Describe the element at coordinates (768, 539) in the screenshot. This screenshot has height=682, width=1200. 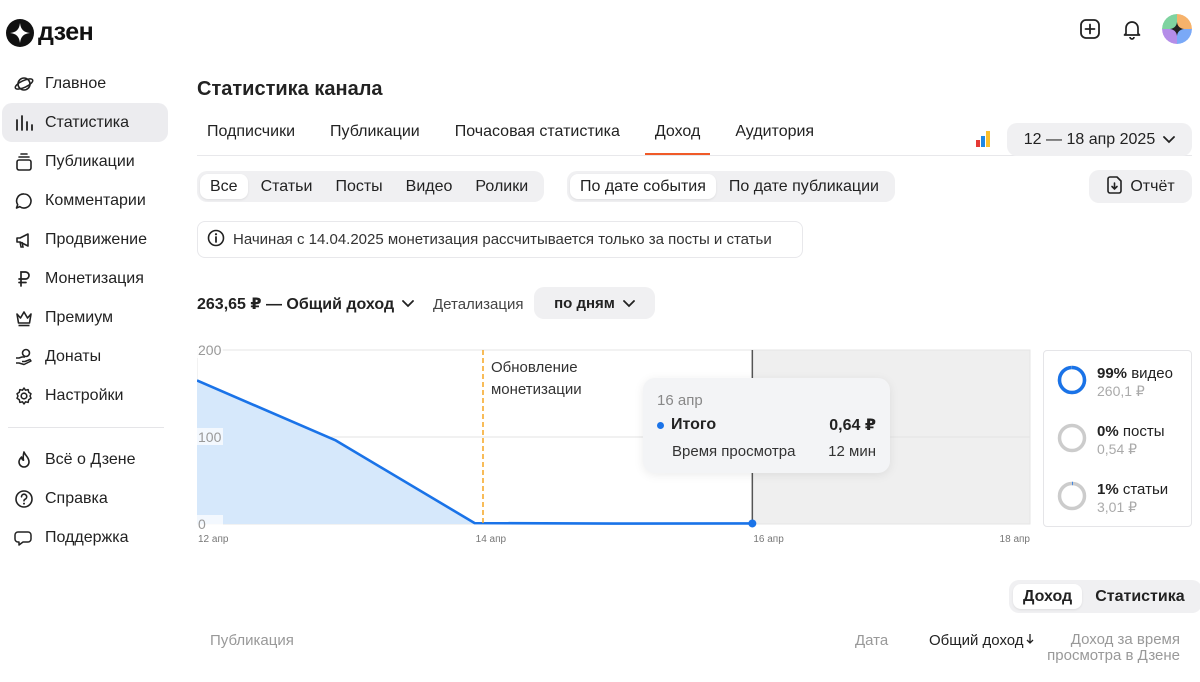
I see `x-tick-label: 16 апр` at that location.